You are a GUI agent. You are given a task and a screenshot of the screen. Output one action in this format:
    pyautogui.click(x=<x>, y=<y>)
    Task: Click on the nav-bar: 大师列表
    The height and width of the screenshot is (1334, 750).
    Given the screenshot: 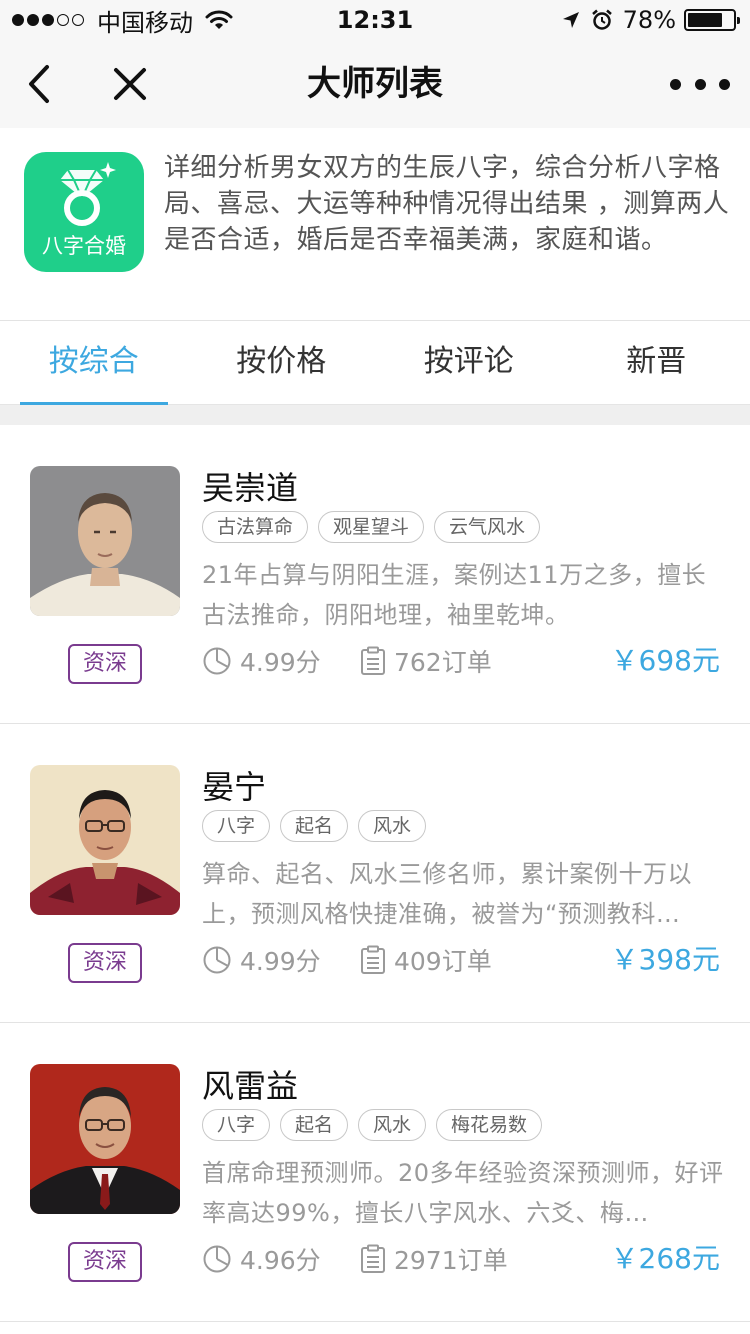 What is the action you would take?
    pyautogui.click(x=375, y=84)
    